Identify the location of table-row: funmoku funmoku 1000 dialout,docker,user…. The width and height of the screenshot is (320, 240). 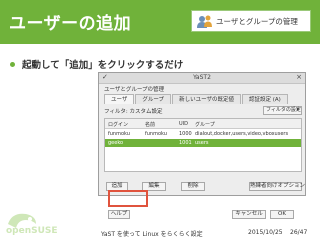
(203, 134).